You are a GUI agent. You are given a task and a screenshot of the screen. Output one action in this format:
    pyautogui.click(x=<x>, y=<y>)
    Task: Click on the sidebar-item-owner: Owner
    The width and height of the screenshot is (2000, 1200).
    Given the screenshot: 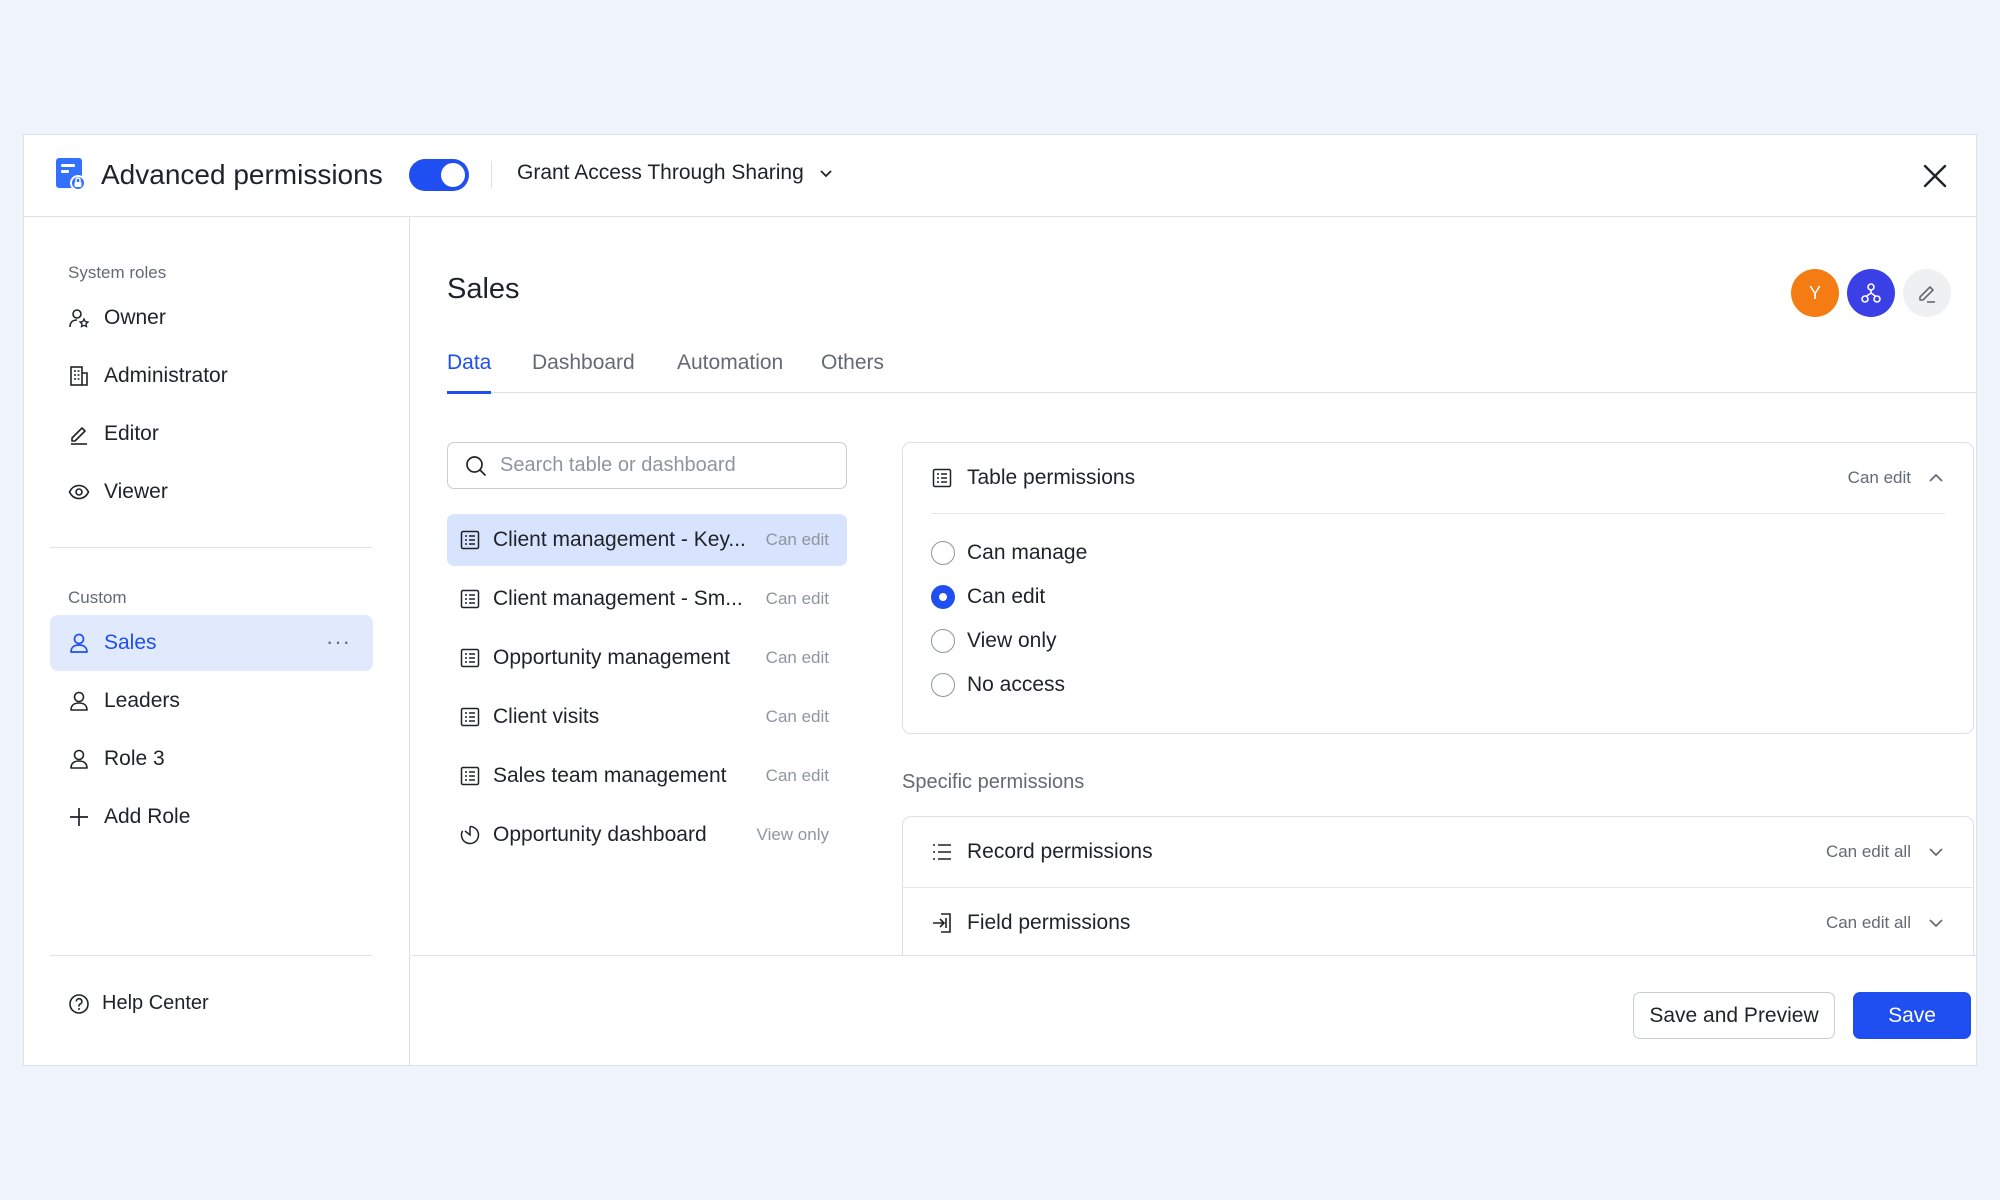 What is the action you would take?
    pyautogui.click(x=211, y=318)
    